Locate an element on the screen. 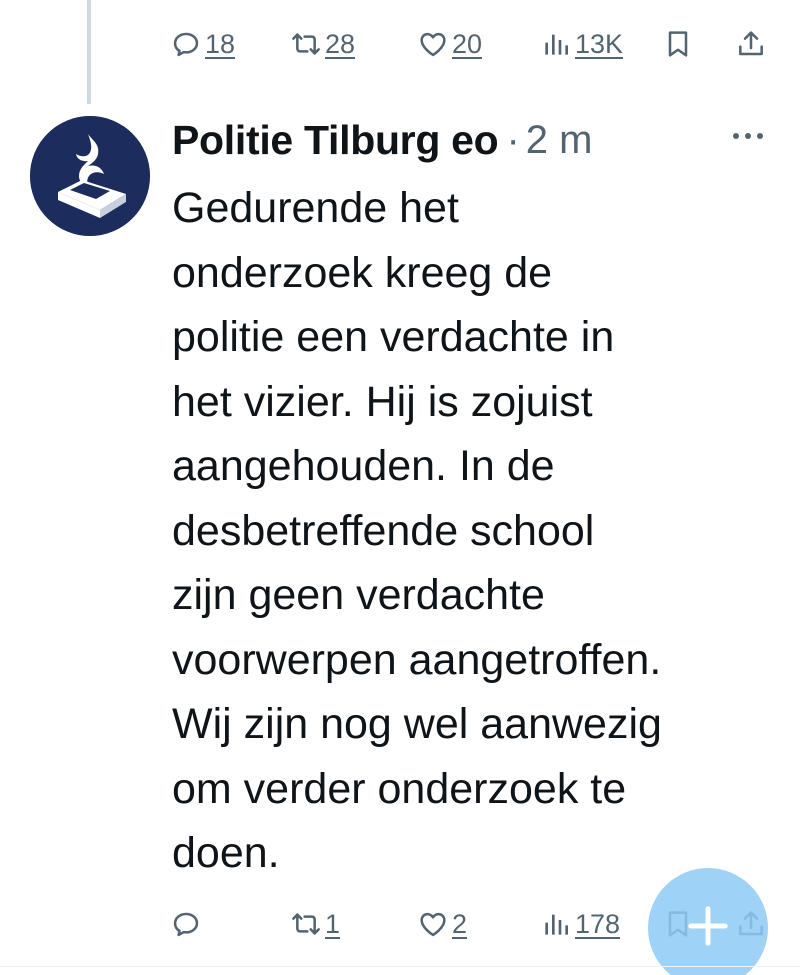 The height and width of the screenshot is (975, 800). bookmark-icon is located at coordinates (678, 44).